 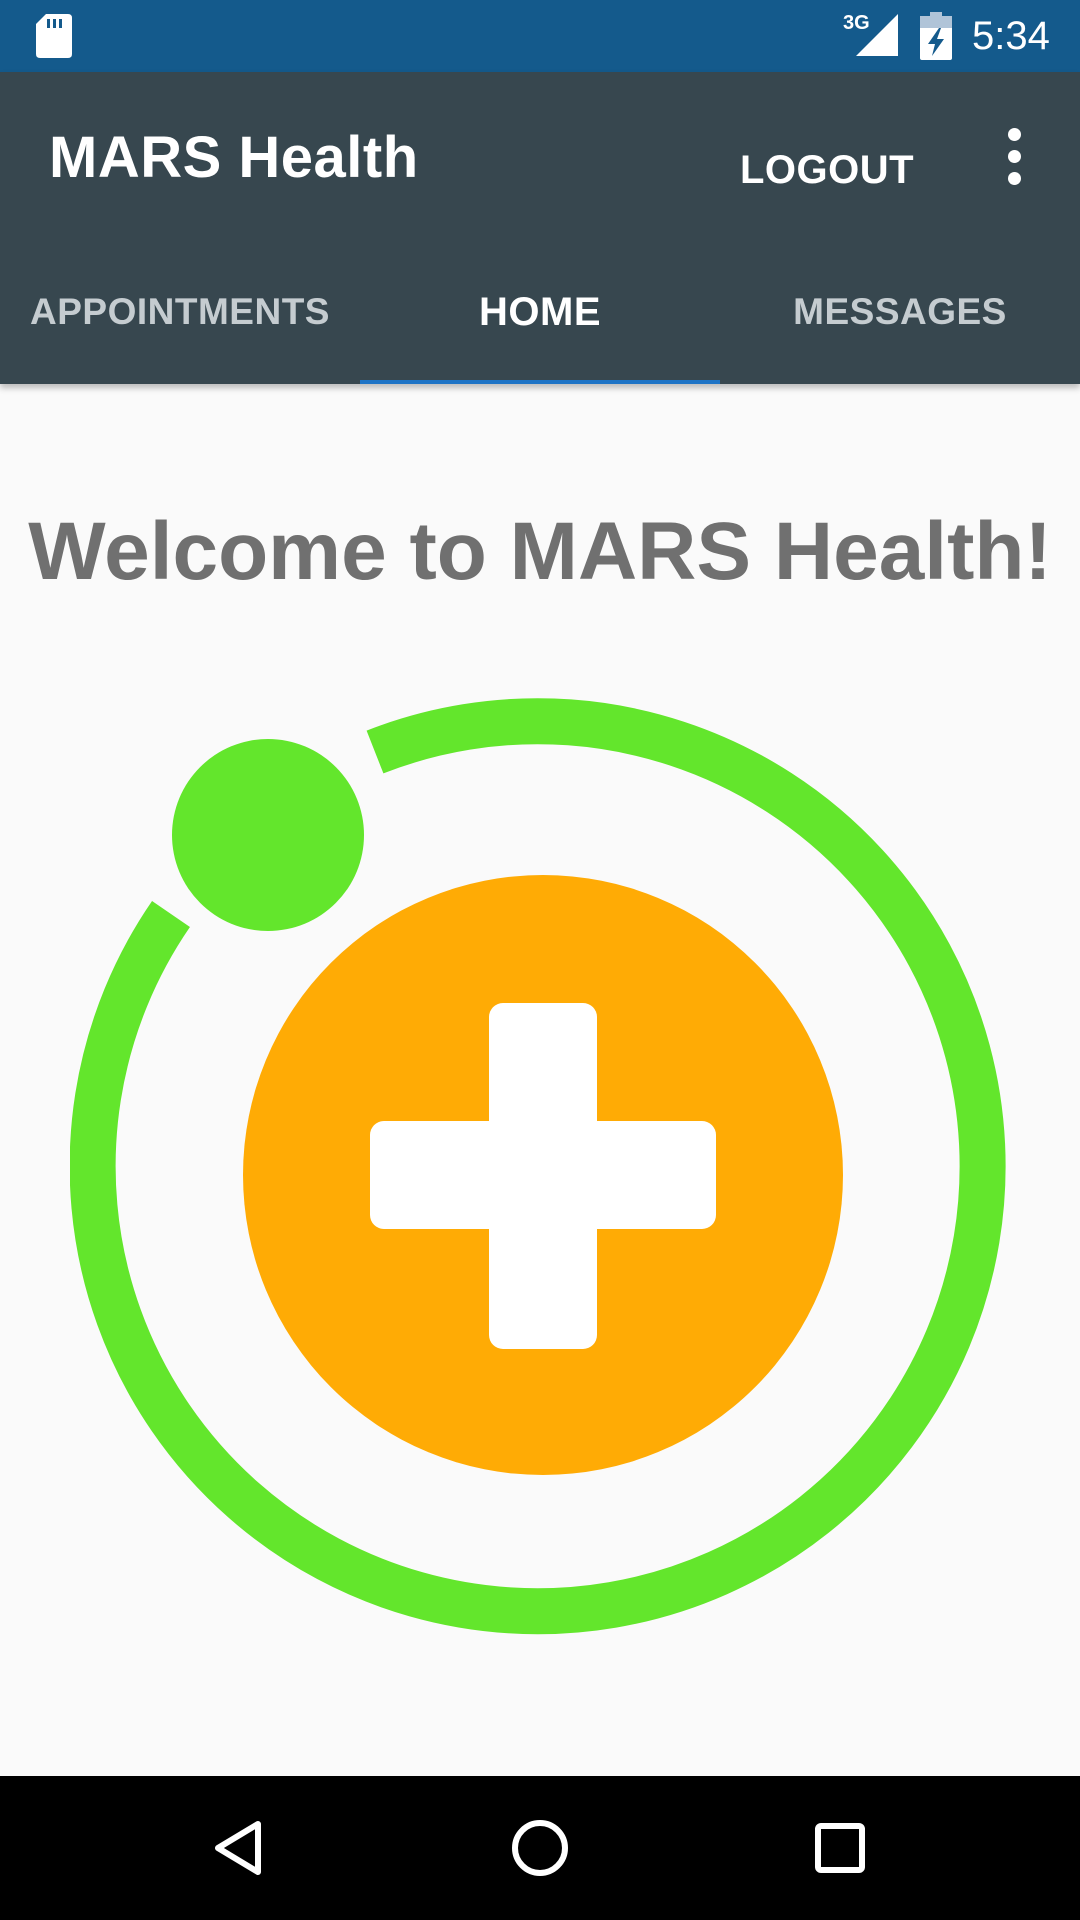 I want to click on tab-bar: APPOINTMENTS HOME MESSAGES, so click(x=540, y=312).